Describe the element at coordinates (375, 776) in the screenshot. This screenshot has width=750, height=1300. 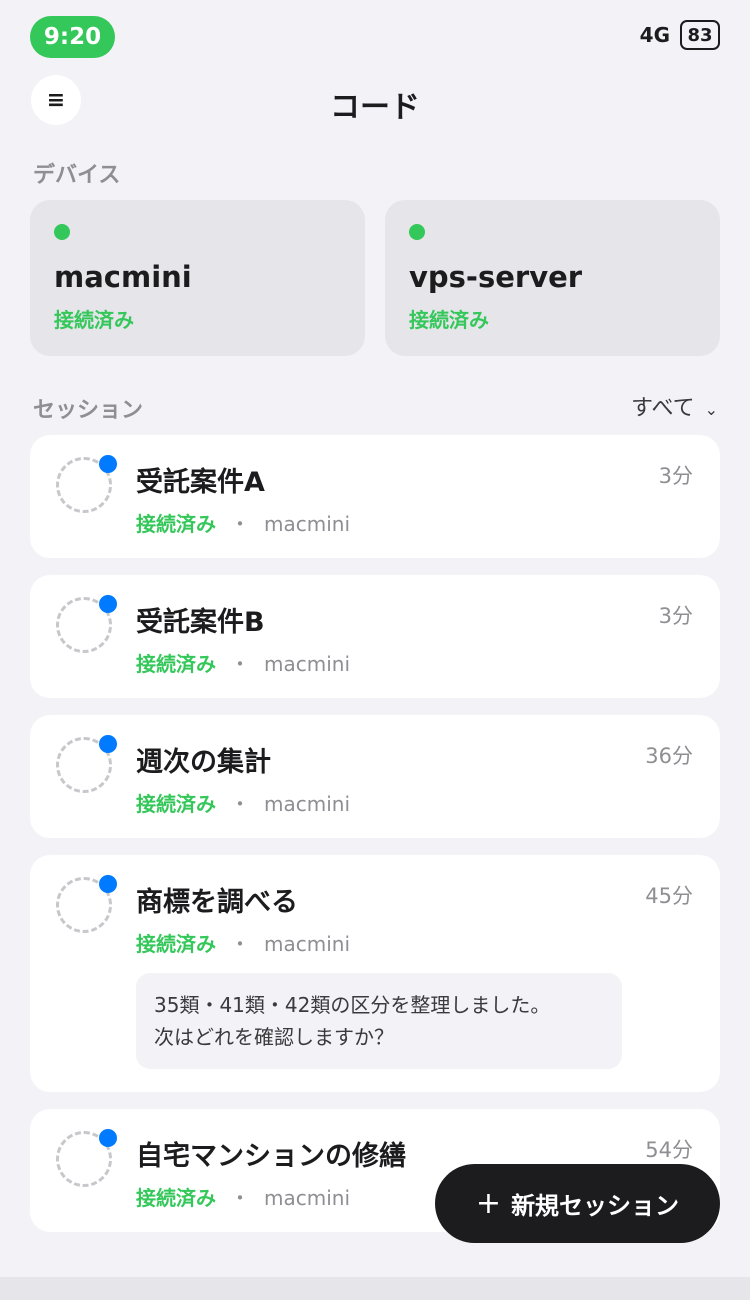
I see `session-card: 週次の集計 接続済み・ macmini 36分` at that location.